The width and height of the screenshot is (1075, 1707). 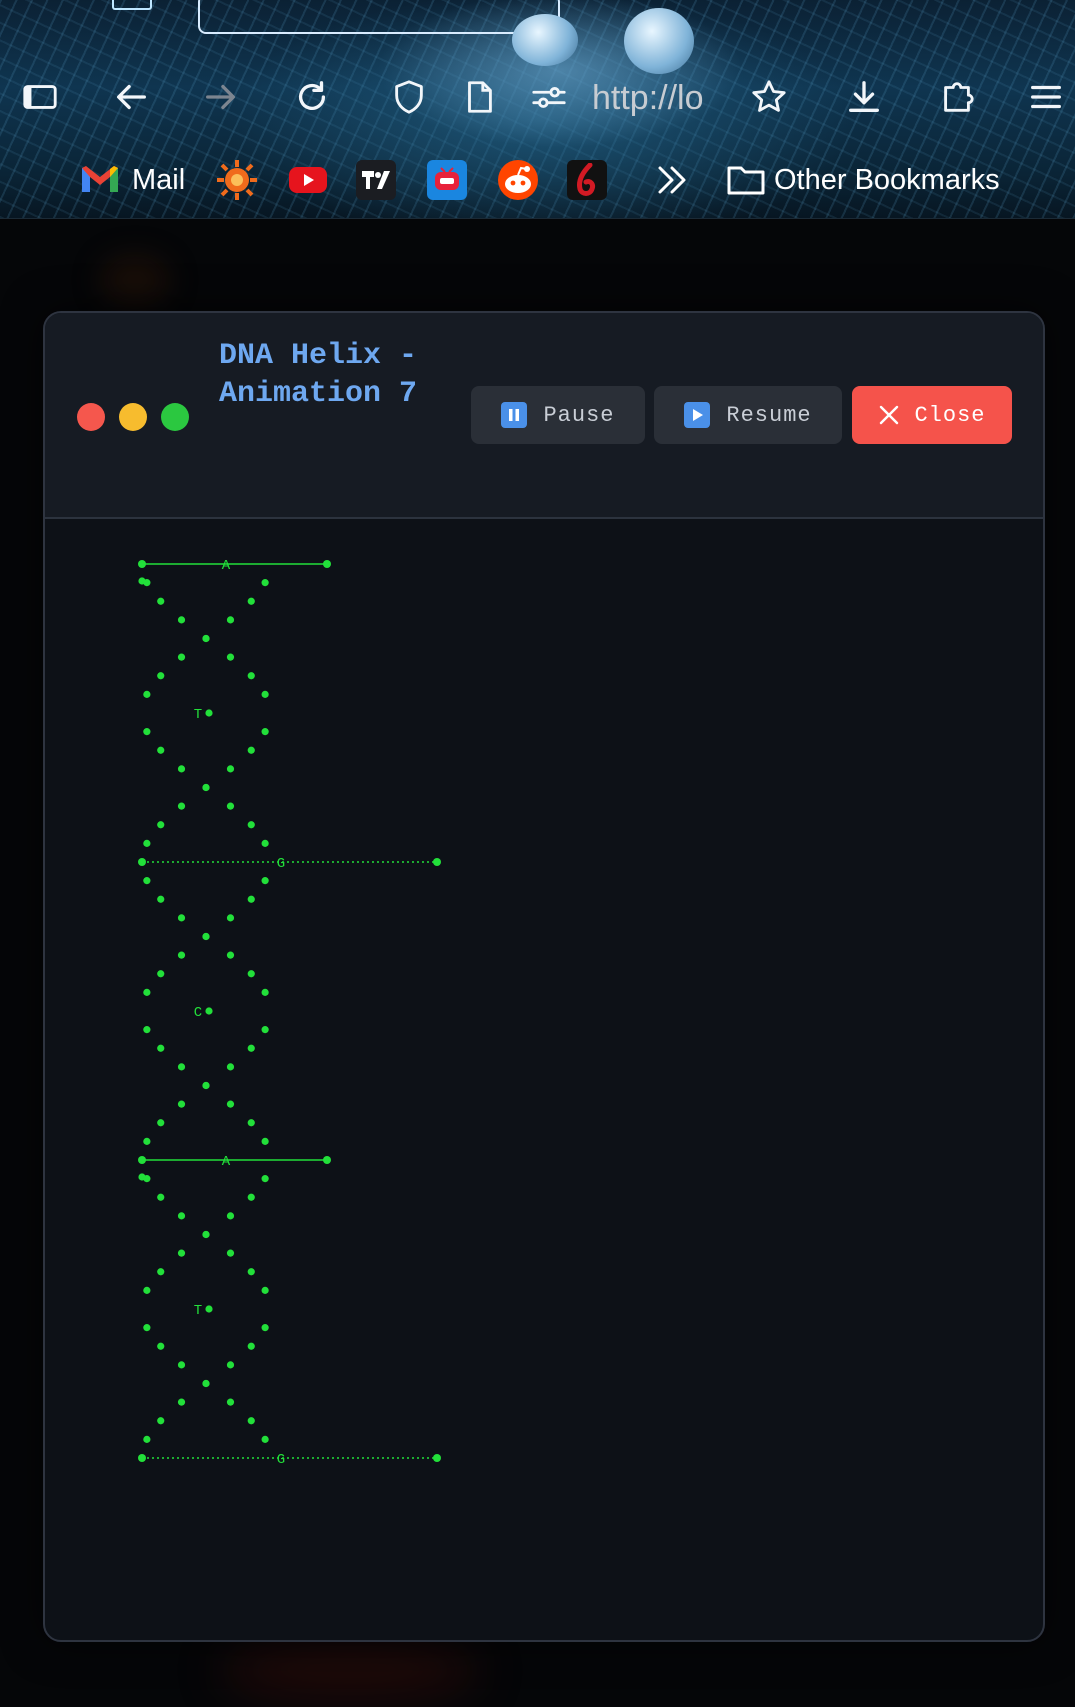 I want to click on bookmark-star-icon, so click(x=769, y=97).